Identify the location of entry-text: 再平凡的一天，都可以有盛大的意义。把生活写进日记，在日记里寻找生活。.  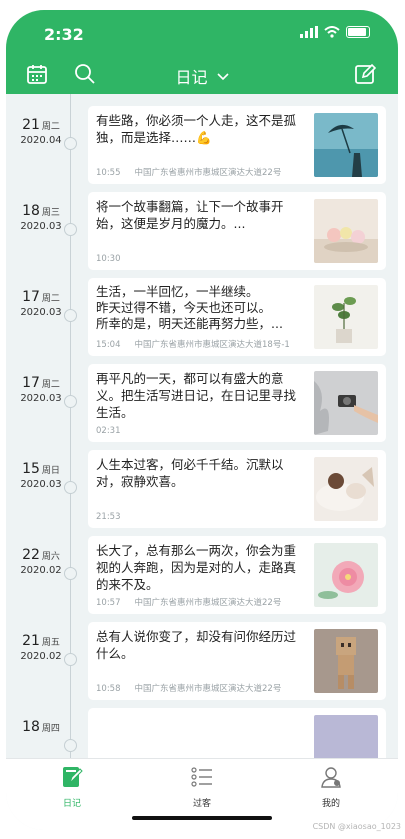
(196, 395).